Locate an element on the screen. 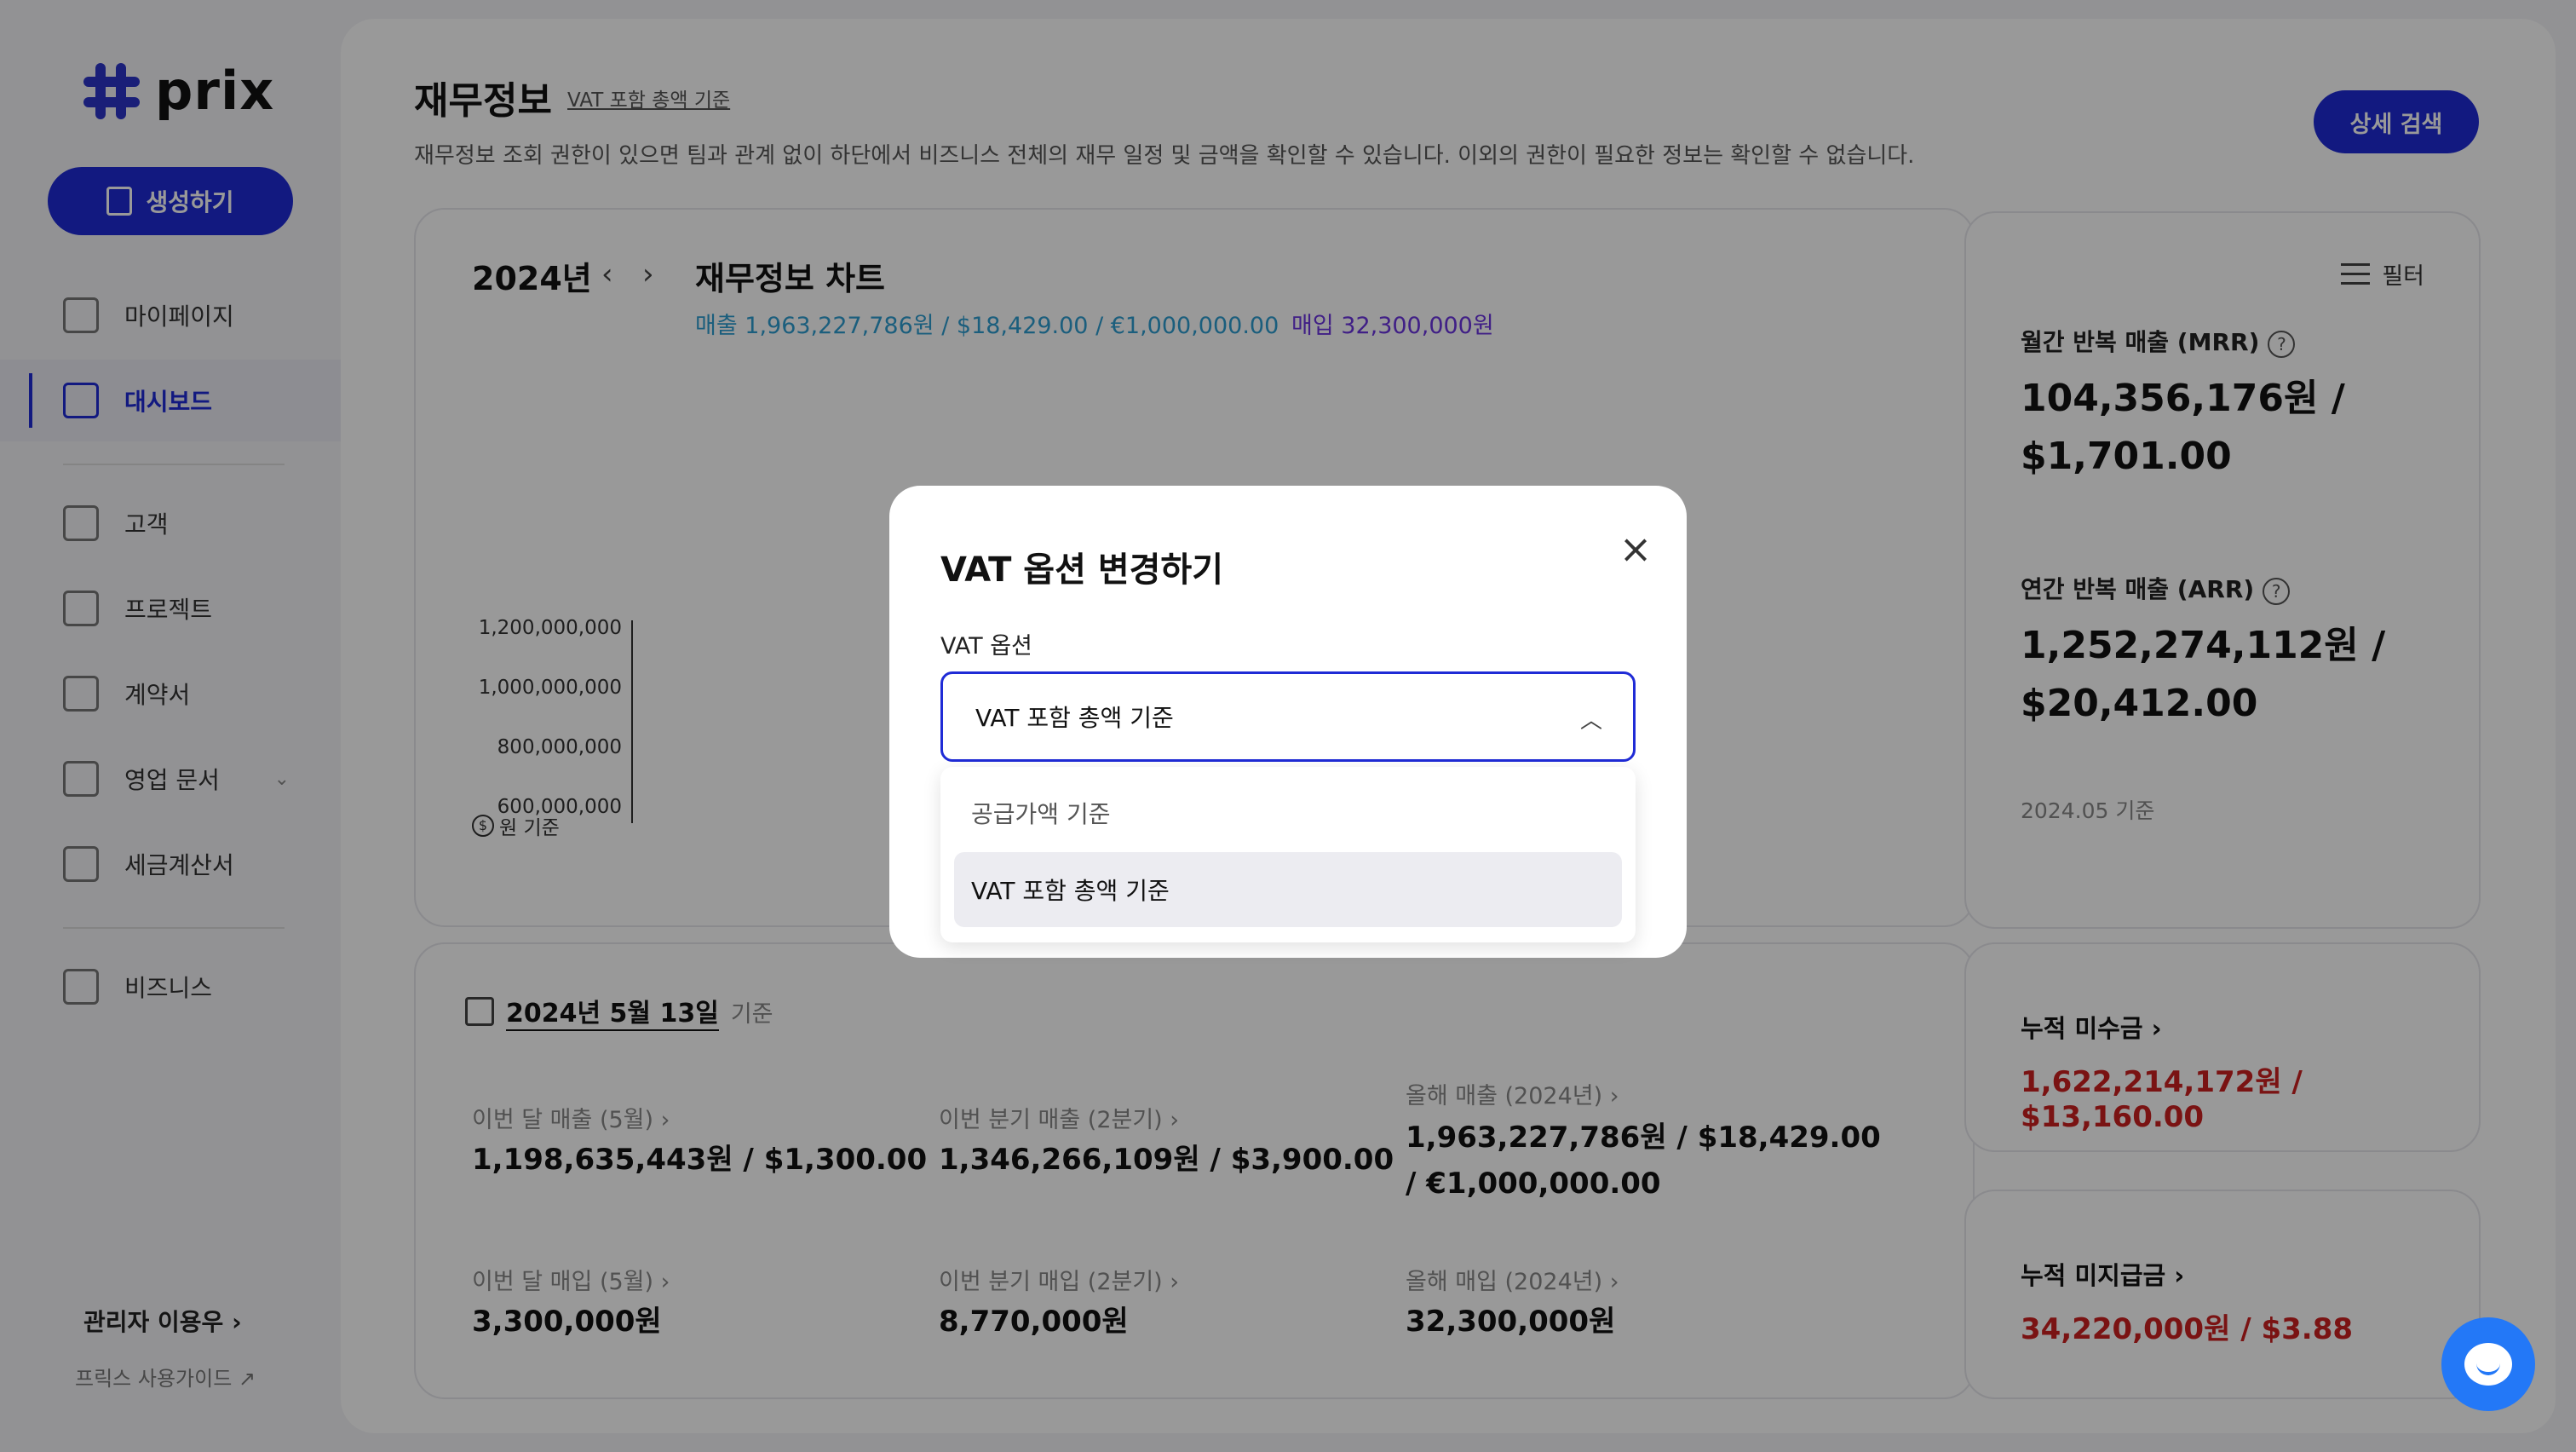  chat-bubble-icon is located at coordinates (2488, 1364).